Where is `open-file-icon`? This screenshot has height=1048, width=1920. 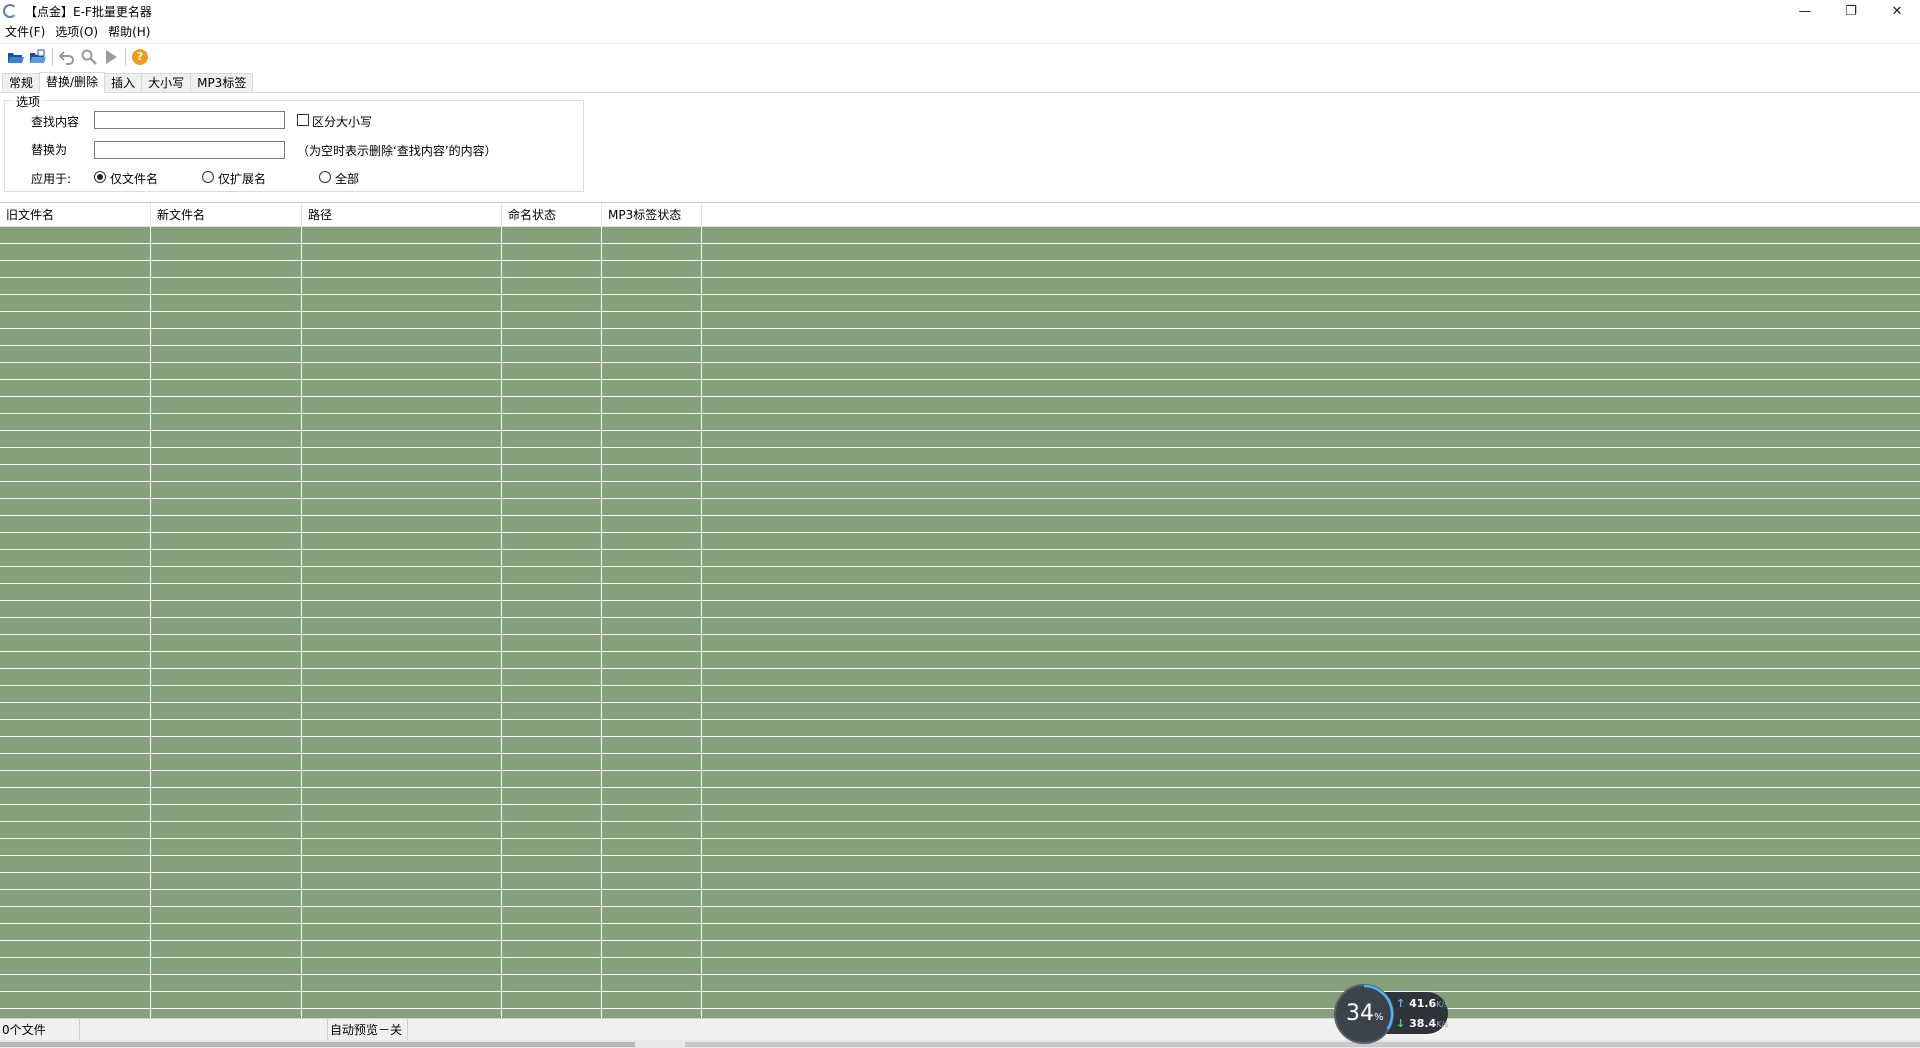
open-file-icon is located at coordinates (38, 56).